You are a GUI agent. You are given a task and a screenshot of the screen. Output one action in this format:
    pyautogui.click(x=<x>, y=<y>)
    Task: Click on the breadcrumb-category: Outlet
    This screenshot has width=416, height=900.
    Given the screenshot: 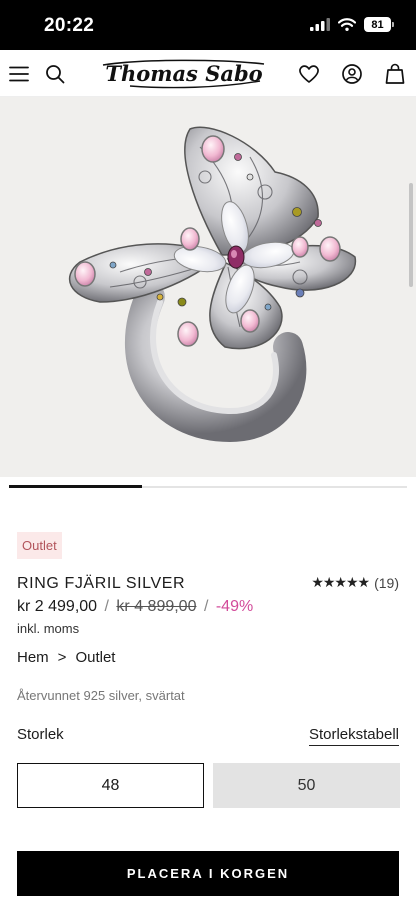 What is the action you would take?
    pyautogui.click(x=95, y=657)
    